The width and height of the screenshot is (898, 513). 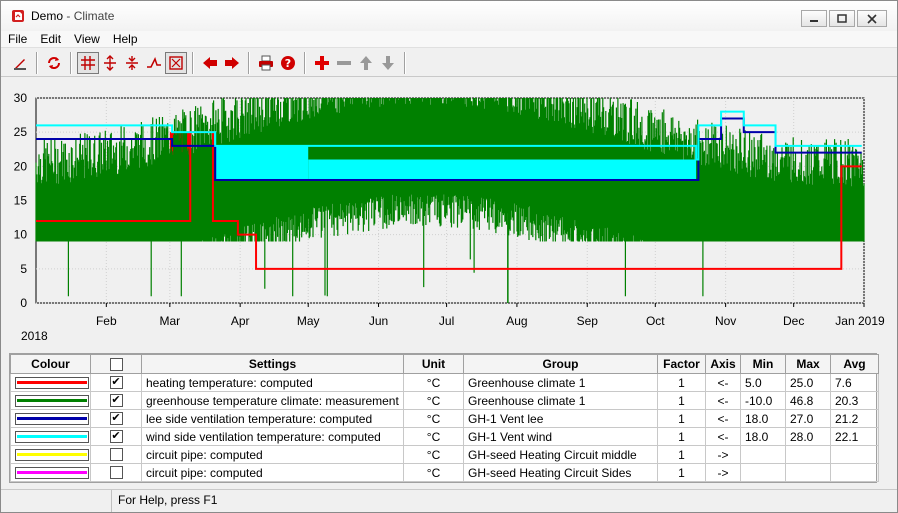 What do you see at coordinates (176, 62) in the screenshot?
I see `zoom-box-button` at bounding box center [176, 62].